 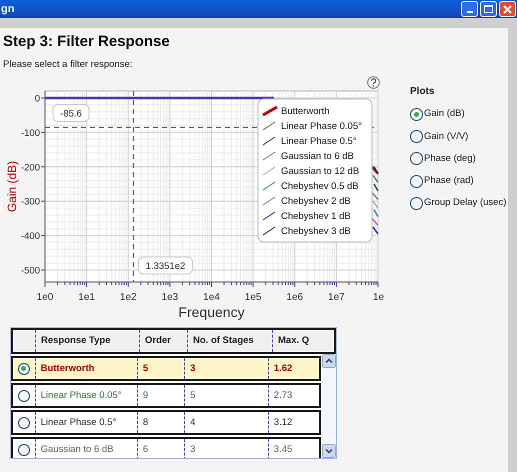 I want to click on table-row: Linear Phase 0.5° 8 4 3.12, so click(x=166, y=423).